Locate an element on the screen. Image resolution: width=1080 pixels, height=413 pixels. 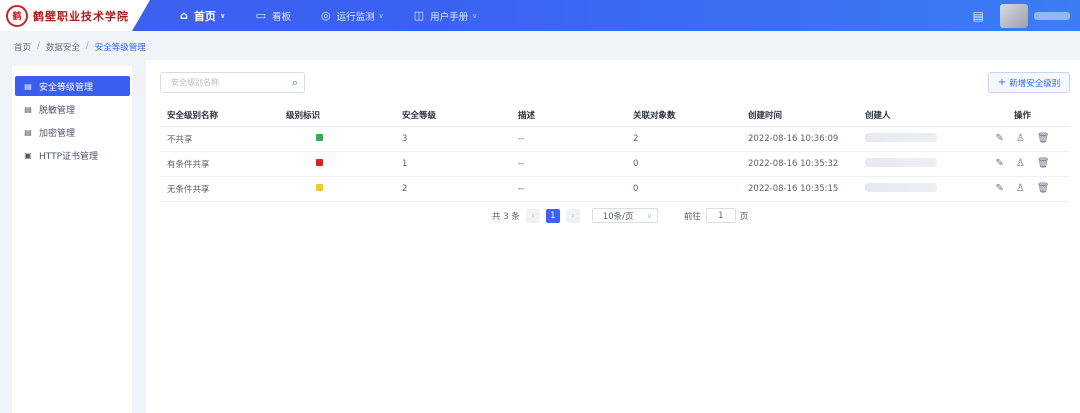
page-size-value: 10条/页 is located at coordinates (618, 216).